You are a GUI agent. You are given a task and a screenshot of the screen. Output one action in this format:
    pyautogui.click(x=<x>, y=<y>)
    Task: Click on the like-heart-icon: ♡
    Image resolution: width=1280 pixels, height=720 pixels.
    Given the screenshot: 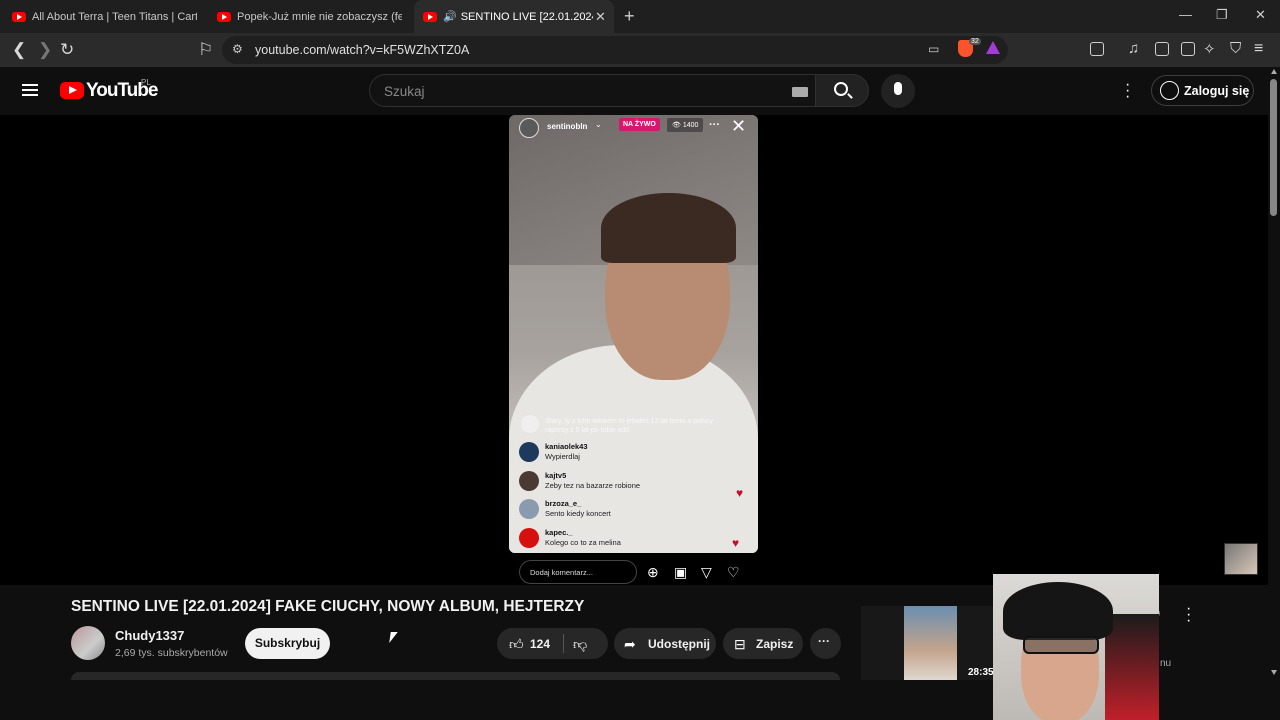 What is the action you would take?
    pyautogui.click(x=733, y=572)
    